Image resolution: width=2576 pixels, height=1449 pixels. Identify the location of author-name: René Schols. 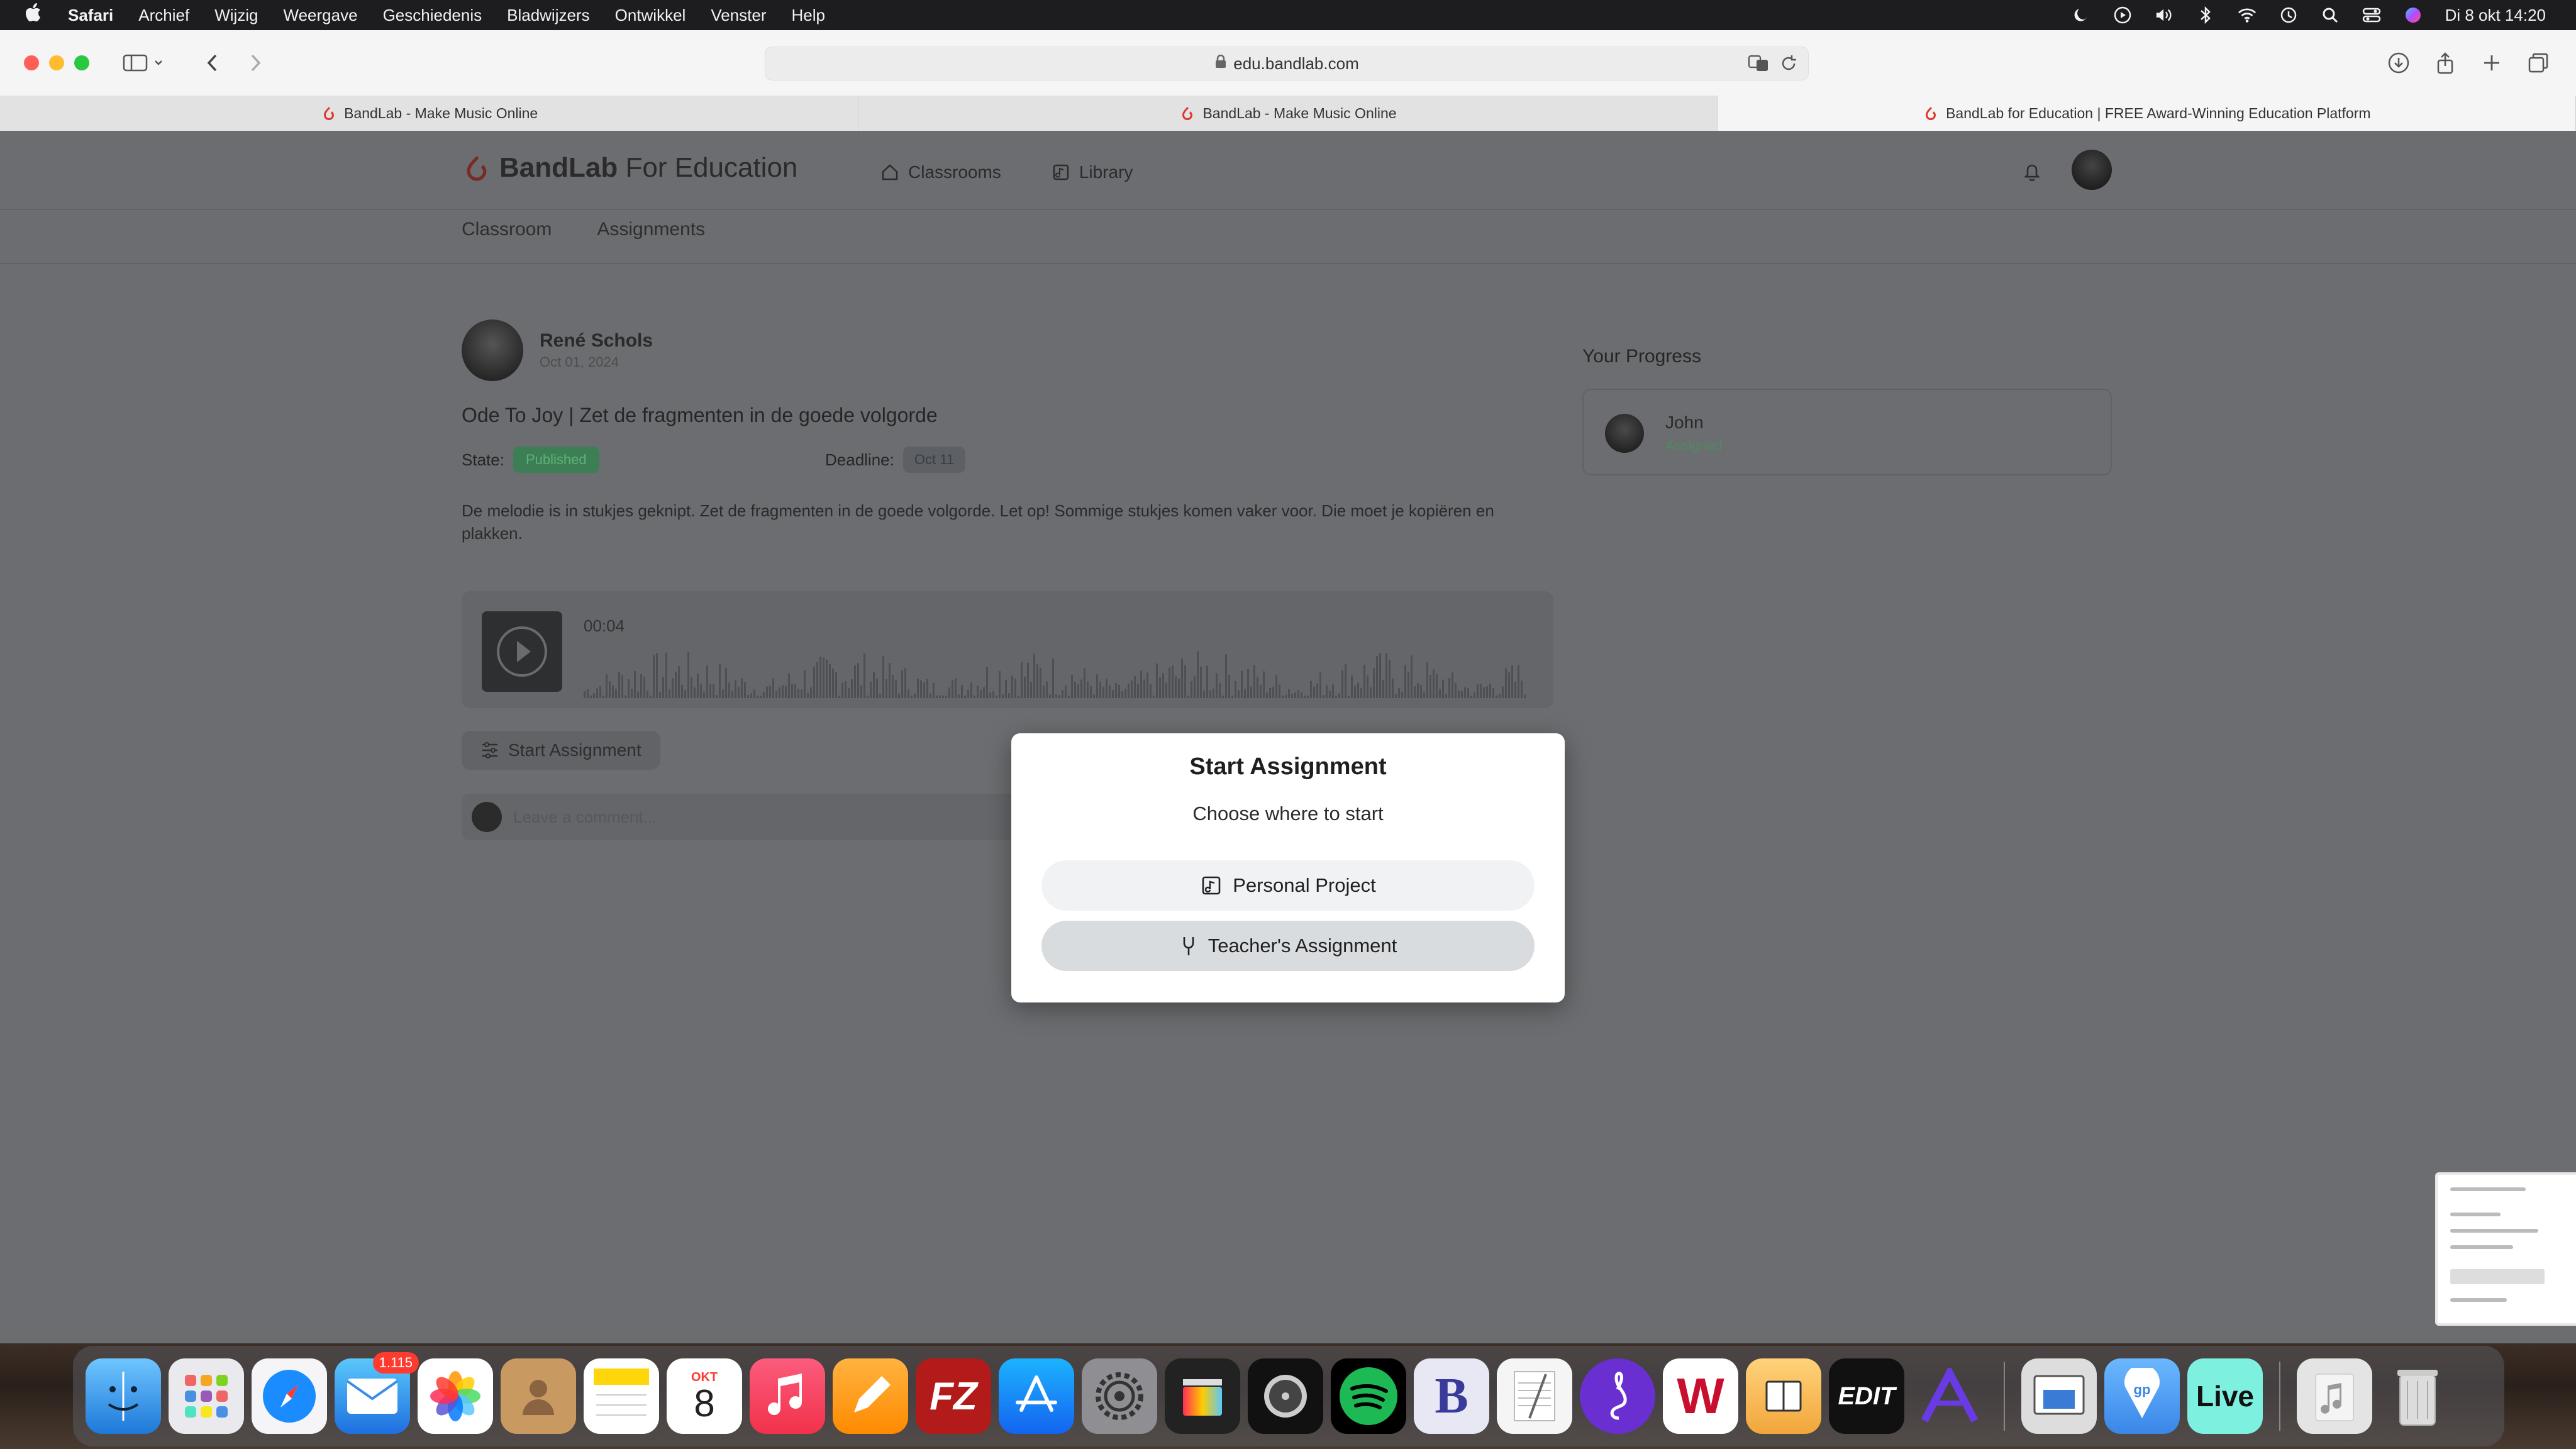
(596, 341).